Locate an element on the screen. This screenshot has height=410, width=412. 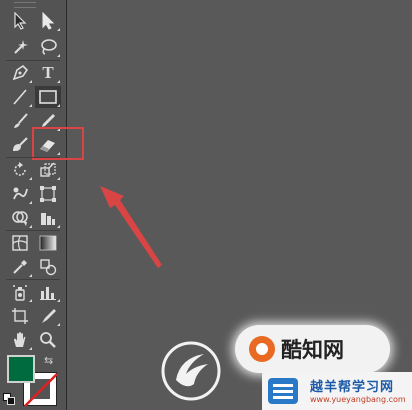
site-watermark: 越羊帮学习网 www.yueyangbang.com is located at coordinates (337, 391).